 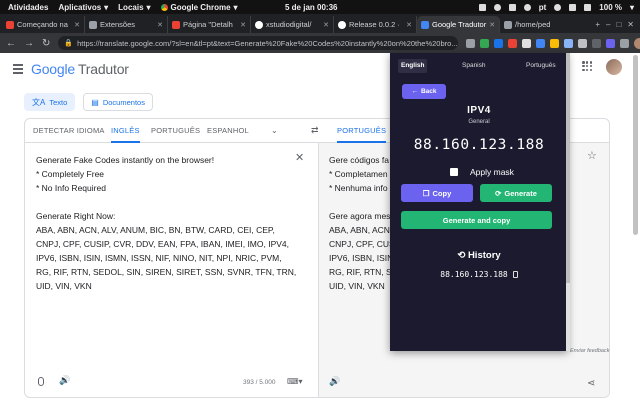 I want to click on apply-mask-checkbox, so click(x=454, y=172).